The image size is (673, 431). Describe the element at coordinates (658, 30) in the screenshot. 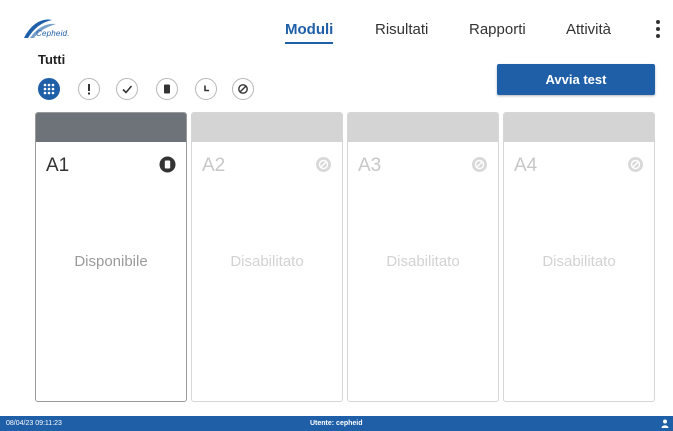

I see `more-vertical-icon` at that location.